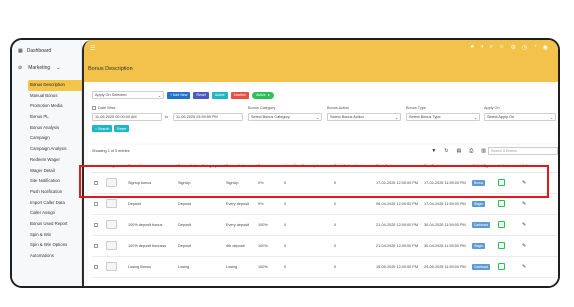 The height and width of the screenshot is (307, 574). What do you see at coordinates (491, 47) in the screenshot?
I see `search-icon: ⌕` at bounding box center [491, 47].